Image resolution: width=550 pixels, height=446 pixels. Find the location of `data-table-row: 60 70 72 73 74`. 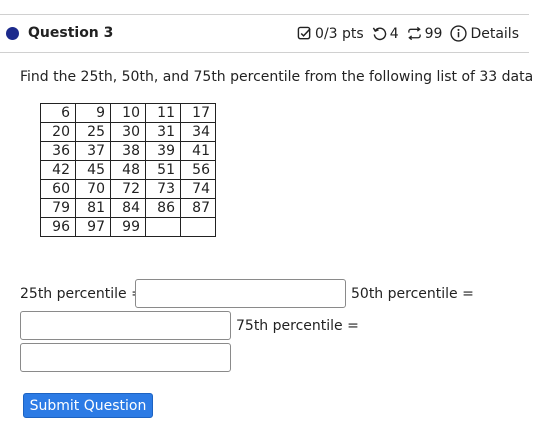

data-table-row: 60 70 72 73 74 is located at coordinates (128, 189).